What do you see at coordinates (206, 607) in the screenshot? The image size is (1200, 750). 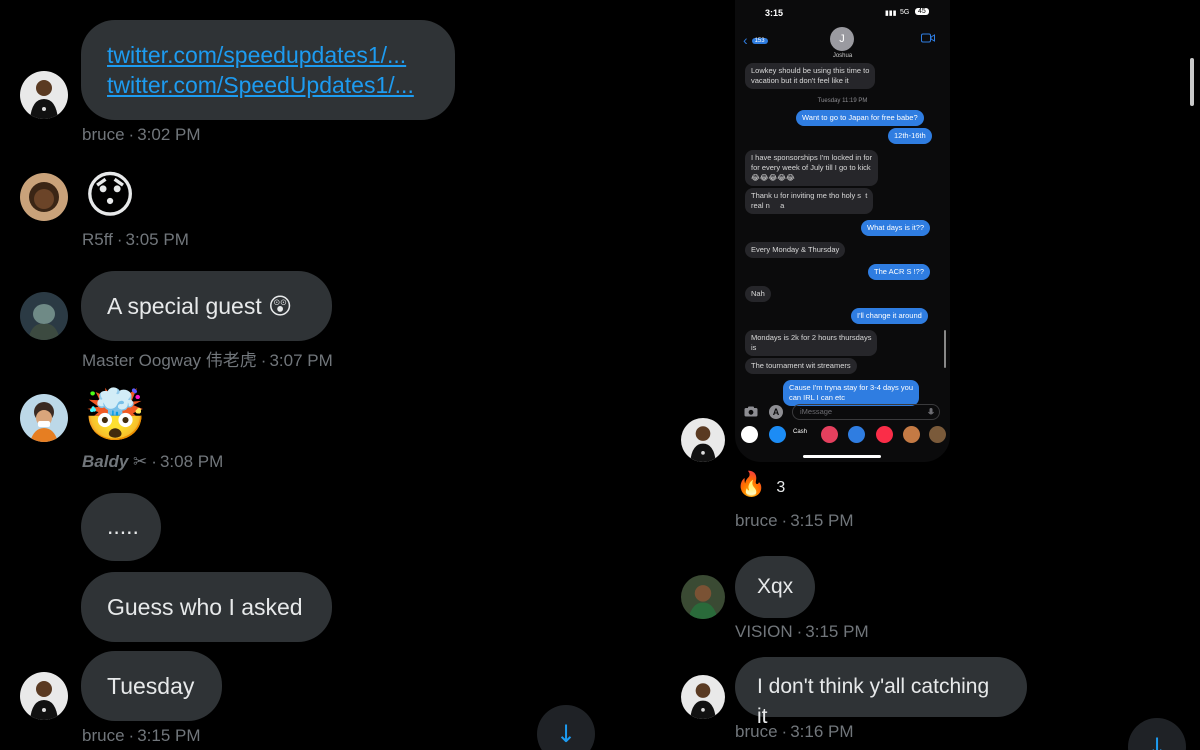 I see `message-bubble: Guess who I asked` at bounding box center [206, 607].